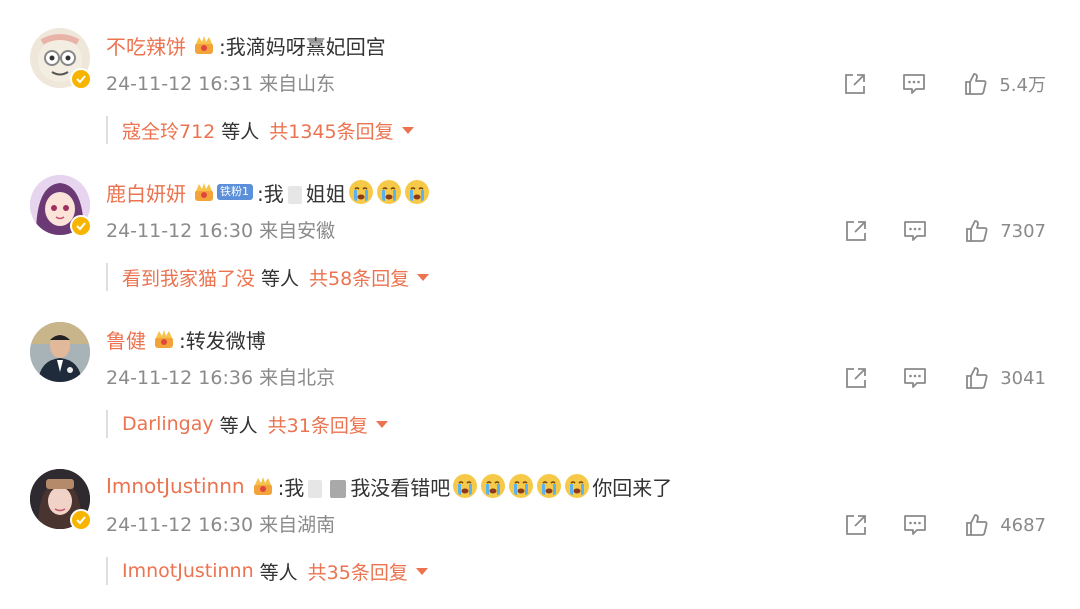 The width and height of the screenshot is (1080, 609). Describe the element at coordinates (1022, 85) in the screenshot. I see `like-count: 5.4万` at that location.